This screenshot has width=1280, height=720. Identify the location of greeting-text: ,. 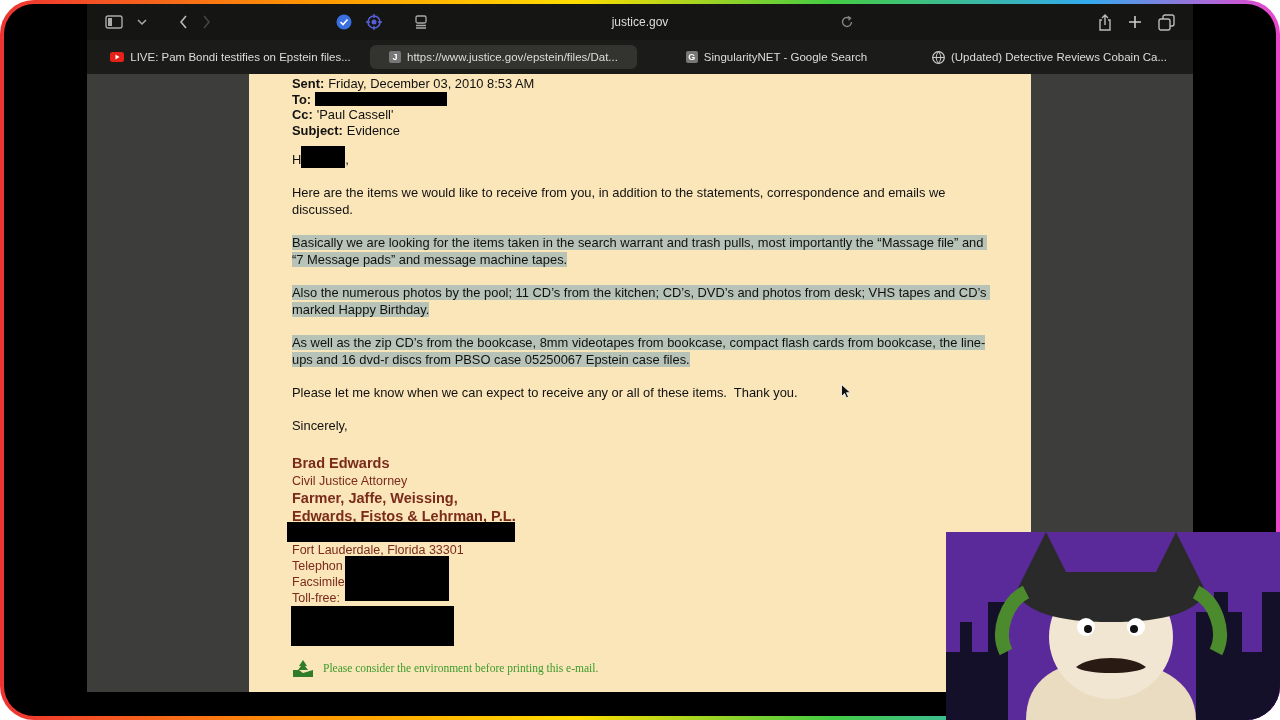
(347, 159).